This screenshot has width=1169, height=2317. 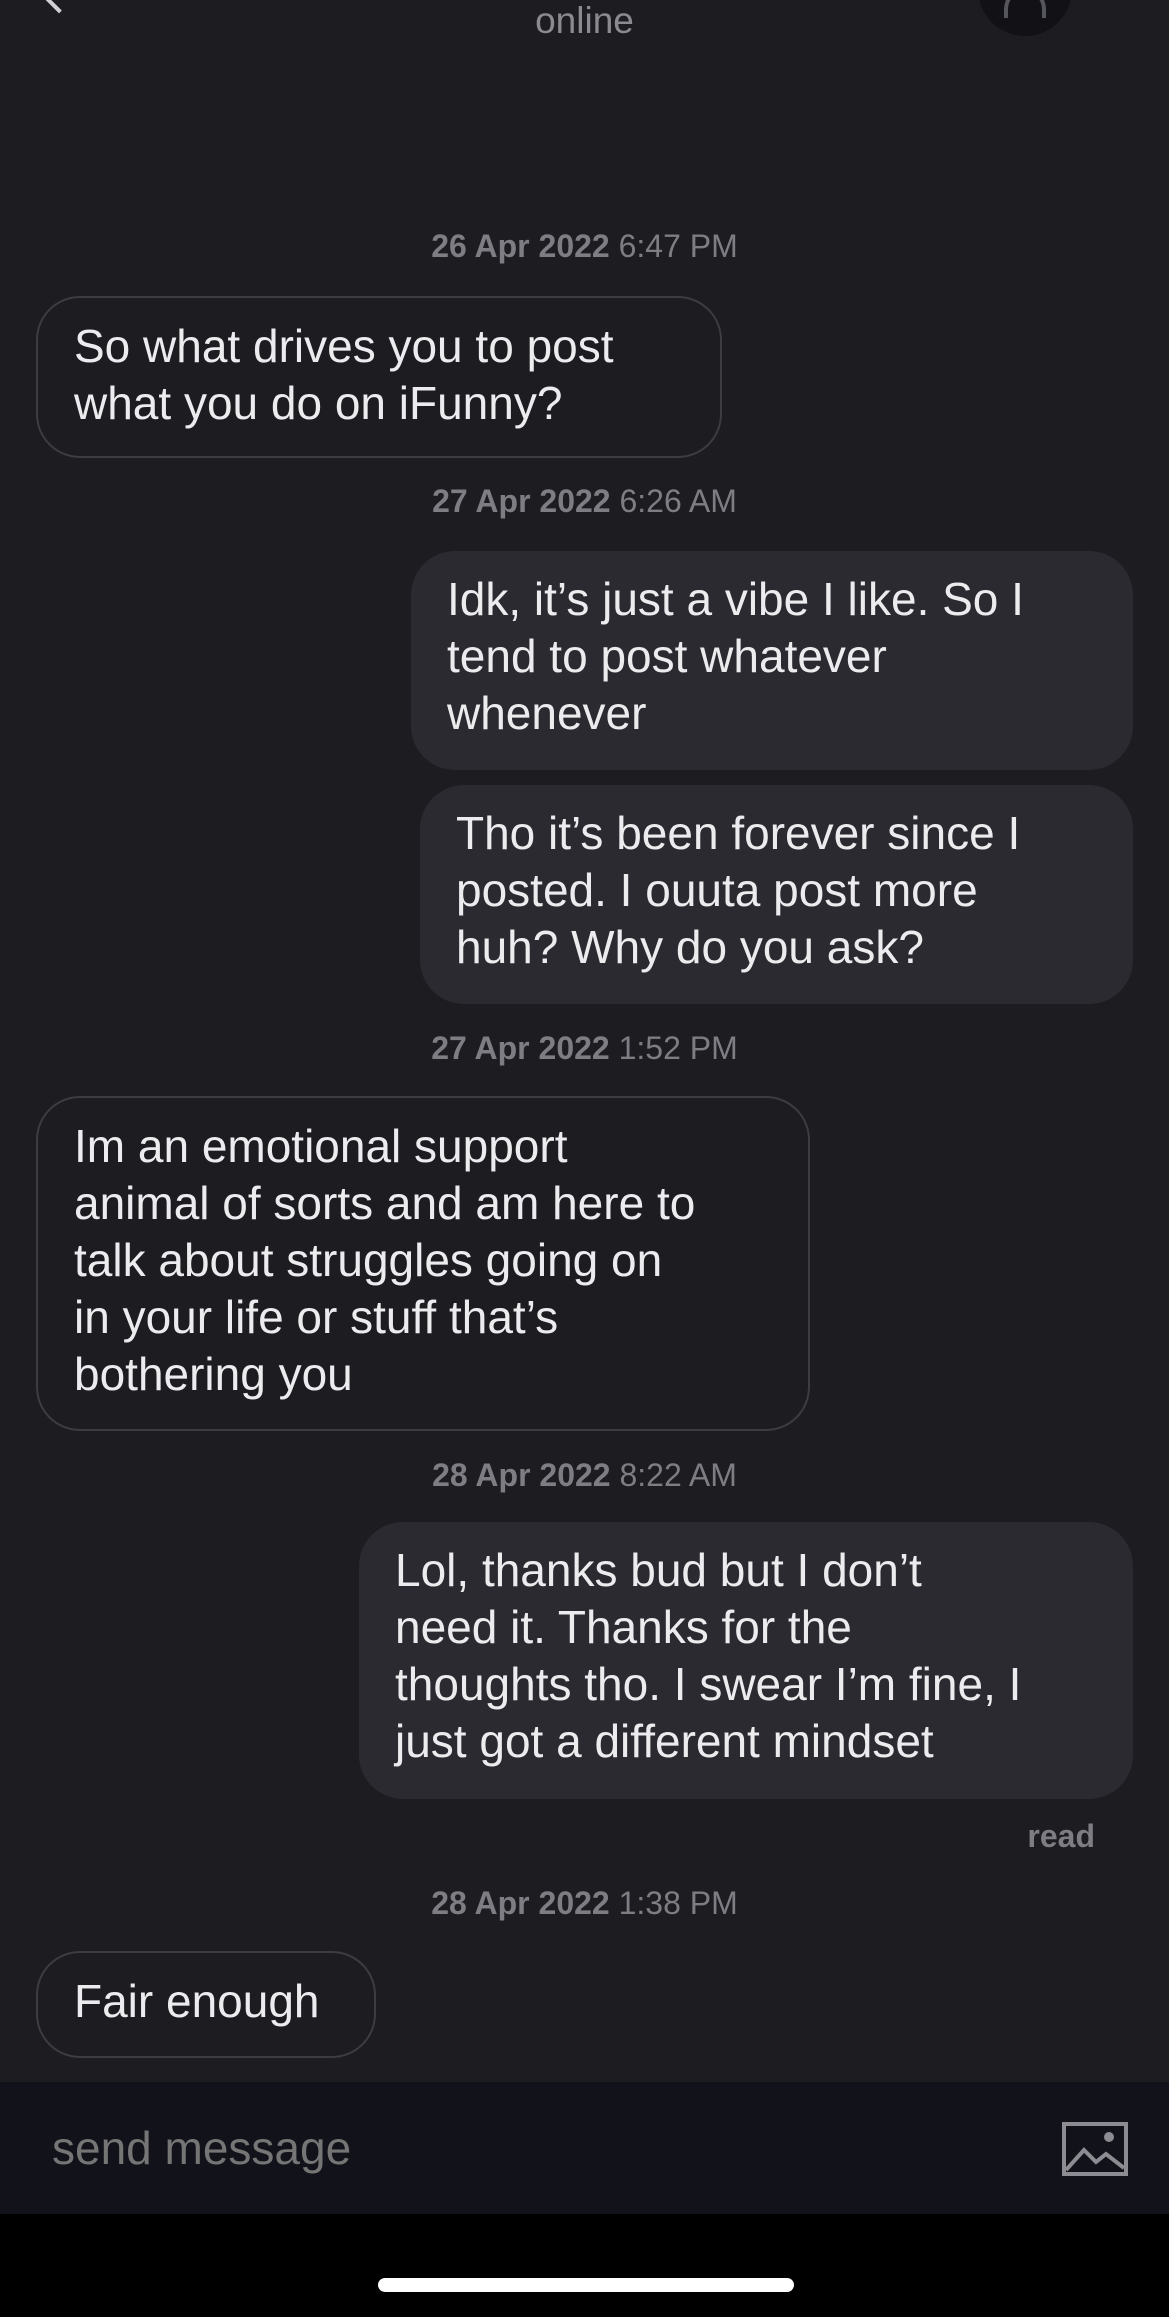 I want to click on timestamp: 28 Apr 2022 1:38 PM, so click(x=584, y=1903).